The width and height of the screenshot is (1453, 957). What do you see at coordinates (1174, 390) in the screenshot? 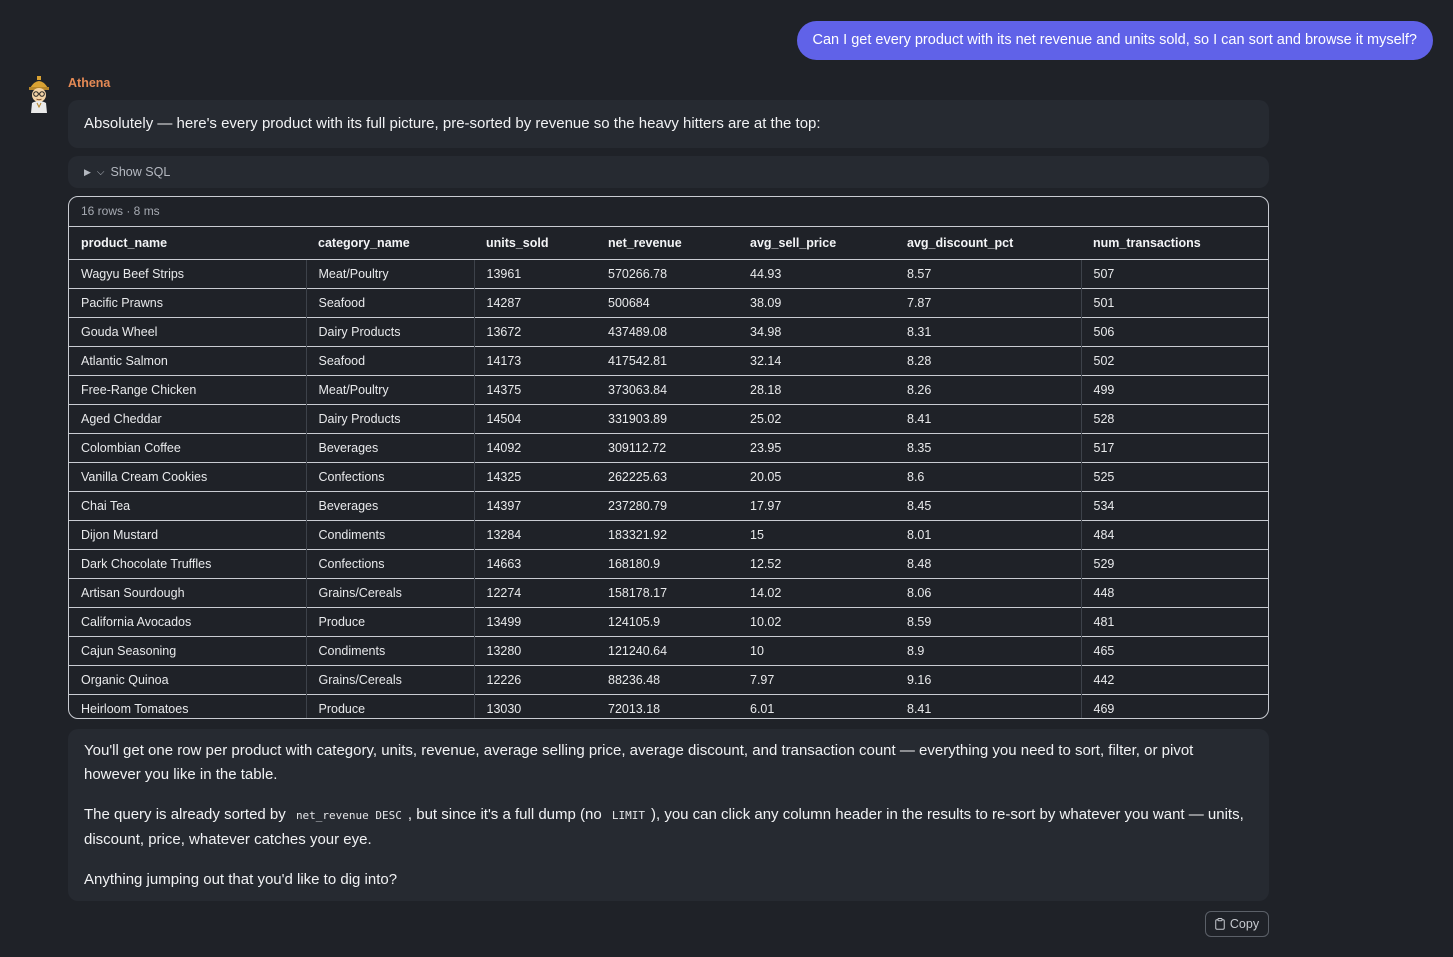
I see `table-cell-num-transactions: 499` at bounding box center [1174, 390].